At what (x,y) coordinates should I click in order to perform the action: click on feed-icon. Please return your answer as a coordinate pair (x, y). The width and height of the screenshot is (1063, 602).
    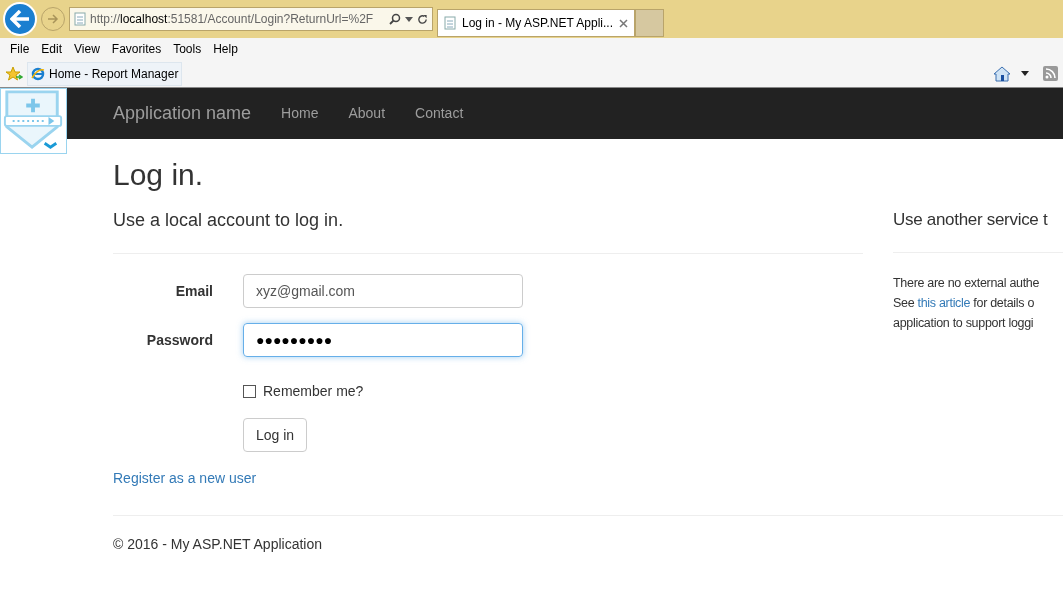
    Looking at the image, I should click on (1050, 73).